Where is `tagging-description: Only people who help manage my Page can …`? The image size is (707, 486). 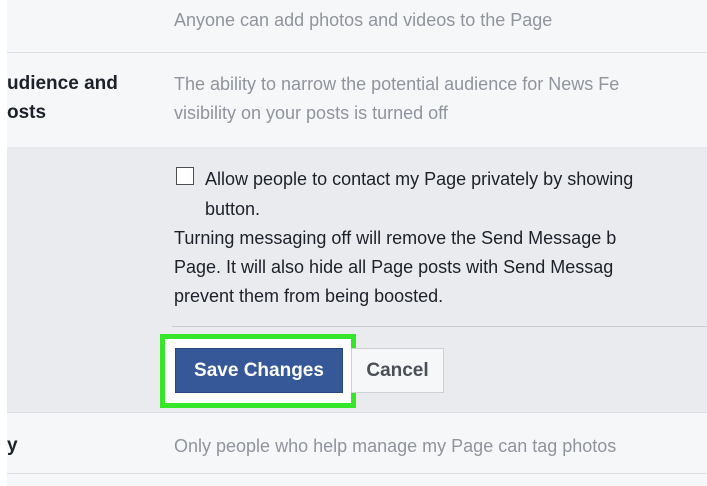
tagging-description: Only people who help manage my Page can … is located at coordinates (395, 446).